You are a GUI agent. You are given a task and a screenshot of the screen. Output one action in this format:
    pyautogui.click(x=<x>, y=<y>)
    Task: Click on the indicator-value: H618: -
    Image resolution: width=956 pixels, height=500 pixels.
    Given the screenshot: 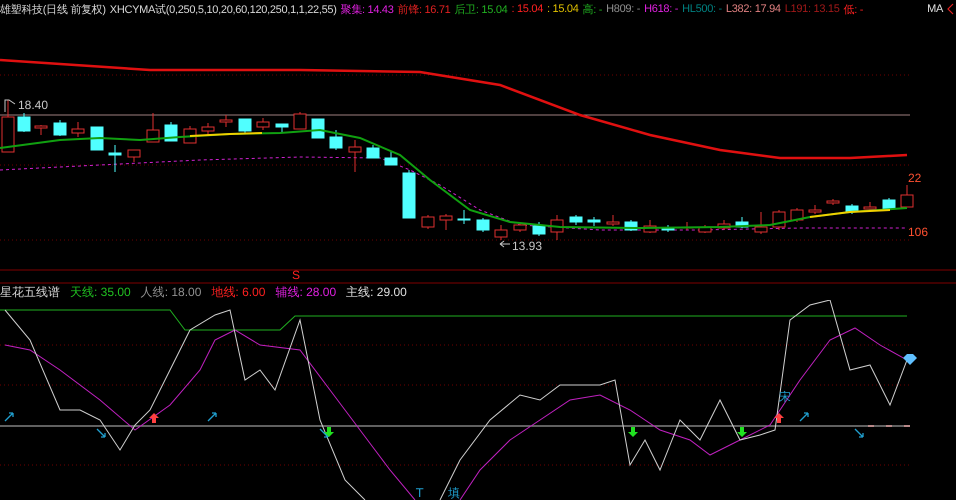 What is the action you would take?
    pyautogui.click(x=661, y=9)
    